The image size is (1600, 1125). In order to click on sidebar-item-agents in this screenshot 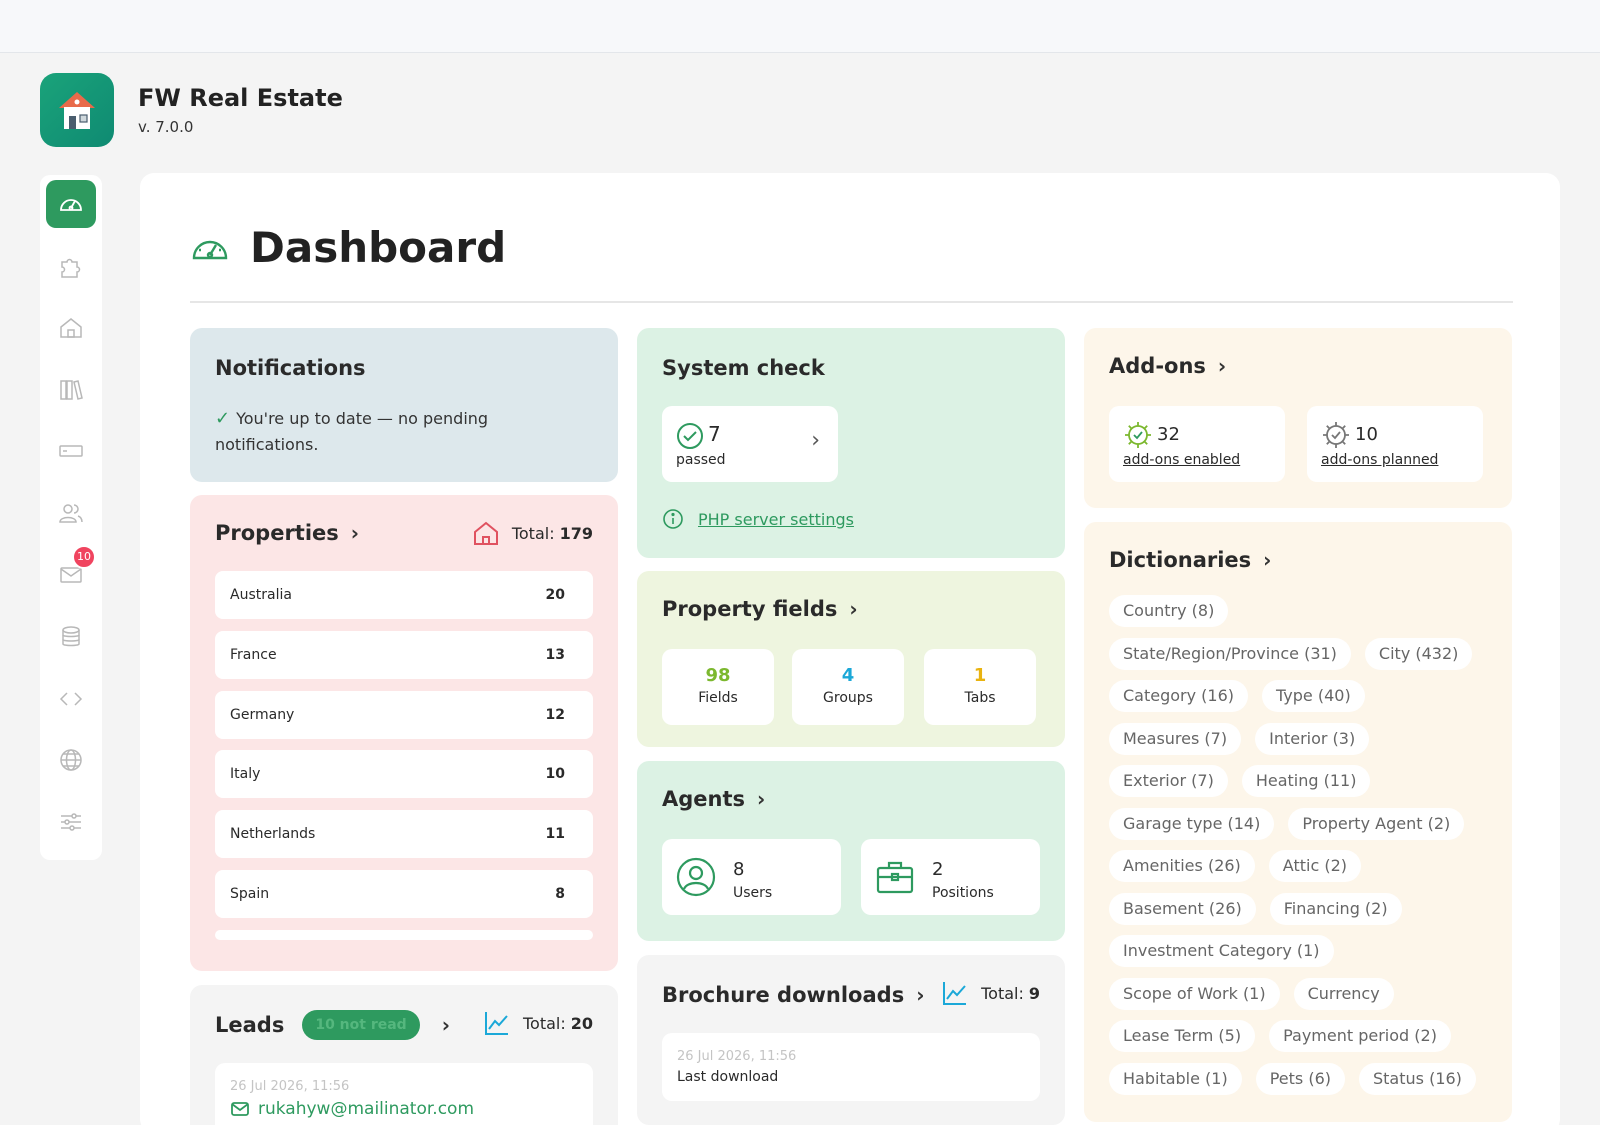, I will do `click(71, 513)`.